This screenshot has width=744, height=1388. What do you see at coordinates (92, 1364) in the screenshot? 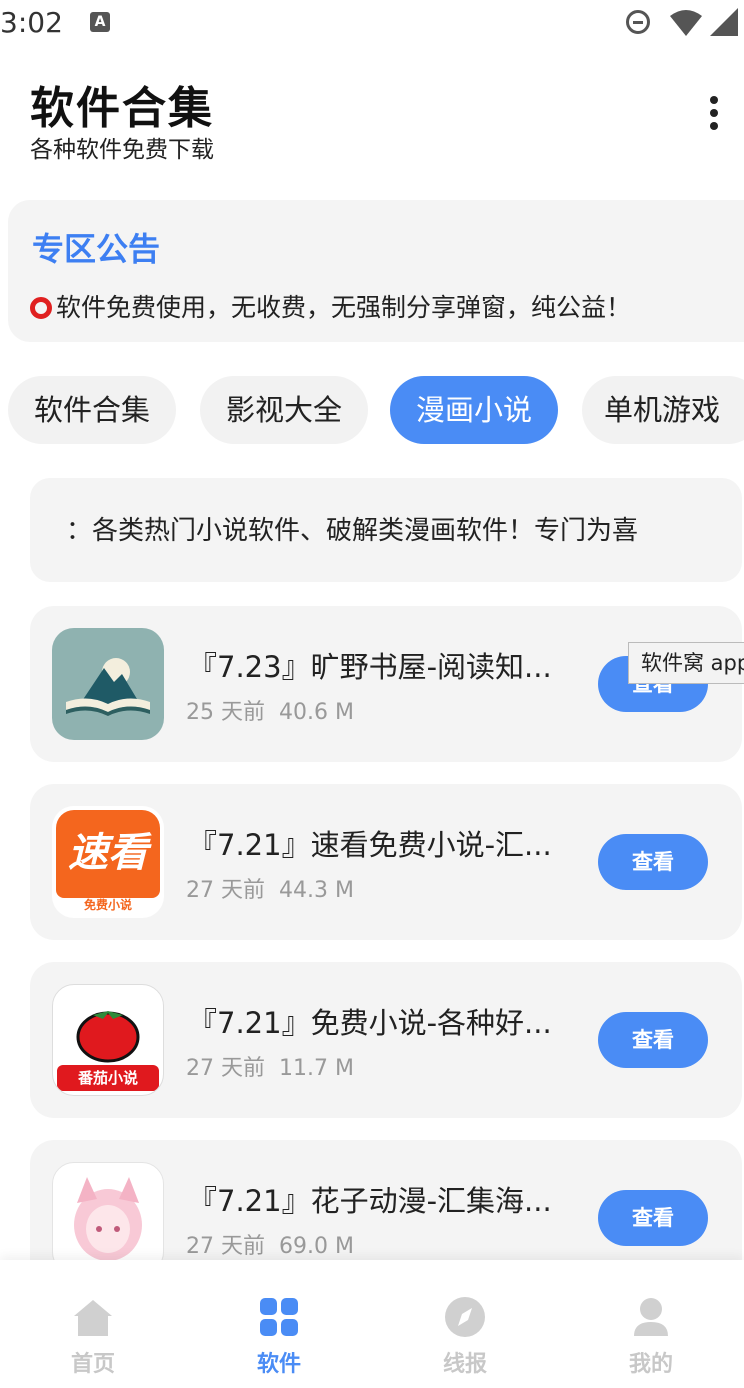
I see `nav-home-label: 首页` at bounding box center [92, 1364].